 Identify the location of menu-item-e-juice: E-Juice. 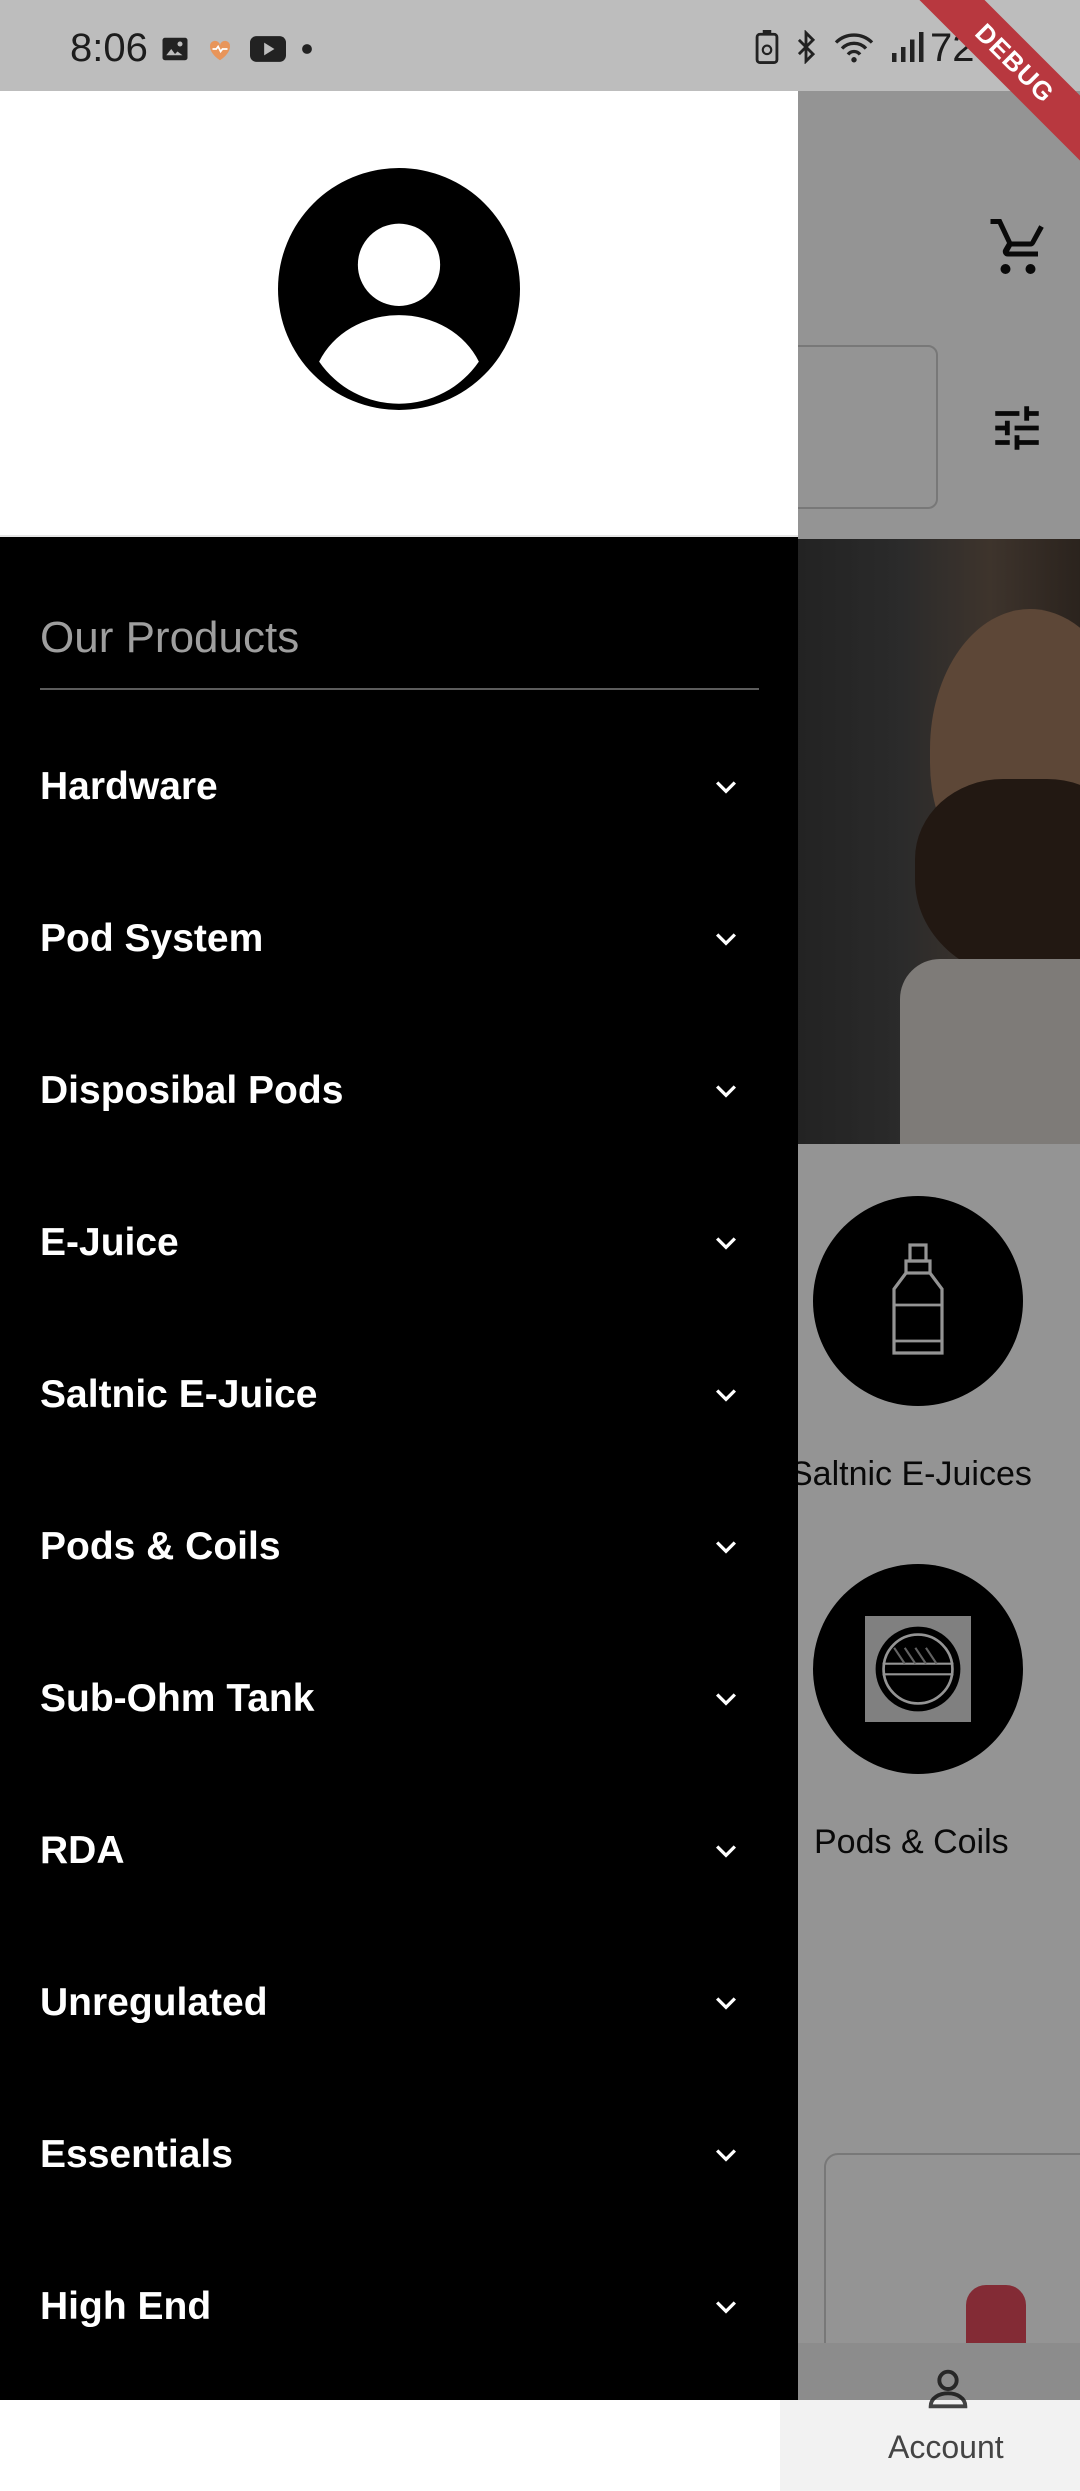
(399, 1243).